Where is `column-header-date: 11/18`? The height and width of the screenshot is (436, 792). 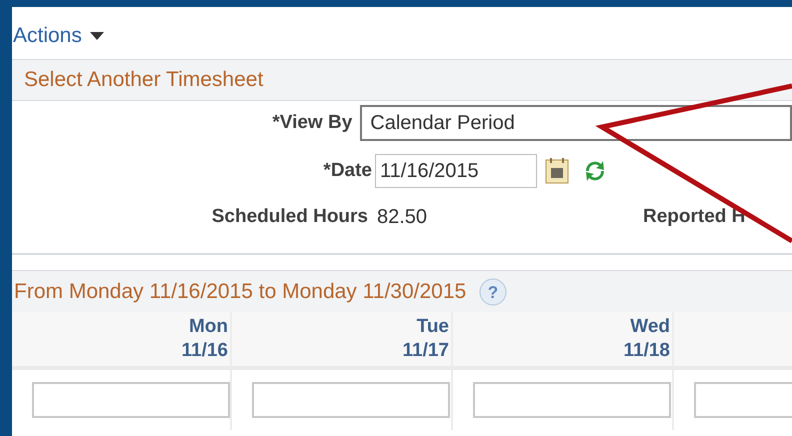 column-header-date: 11/18 is located at coordinates (647, 351).